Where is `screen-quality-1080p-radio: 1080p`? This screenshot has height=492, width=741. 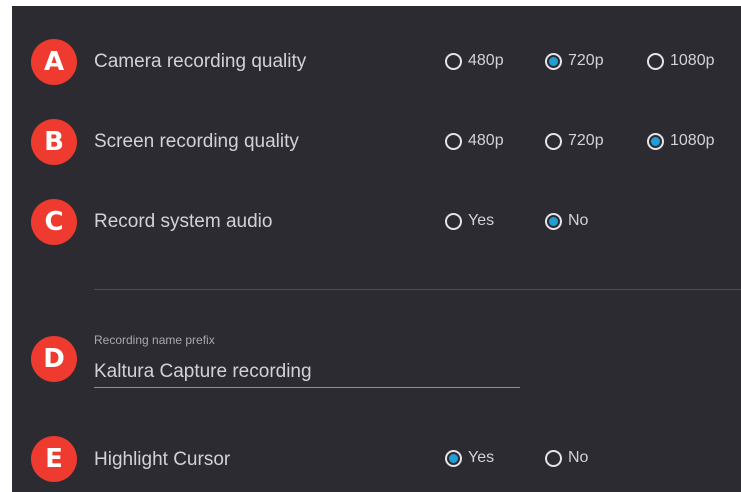 screen-quality-1080p-radio: 1080p is located at coordinates (681, 141).